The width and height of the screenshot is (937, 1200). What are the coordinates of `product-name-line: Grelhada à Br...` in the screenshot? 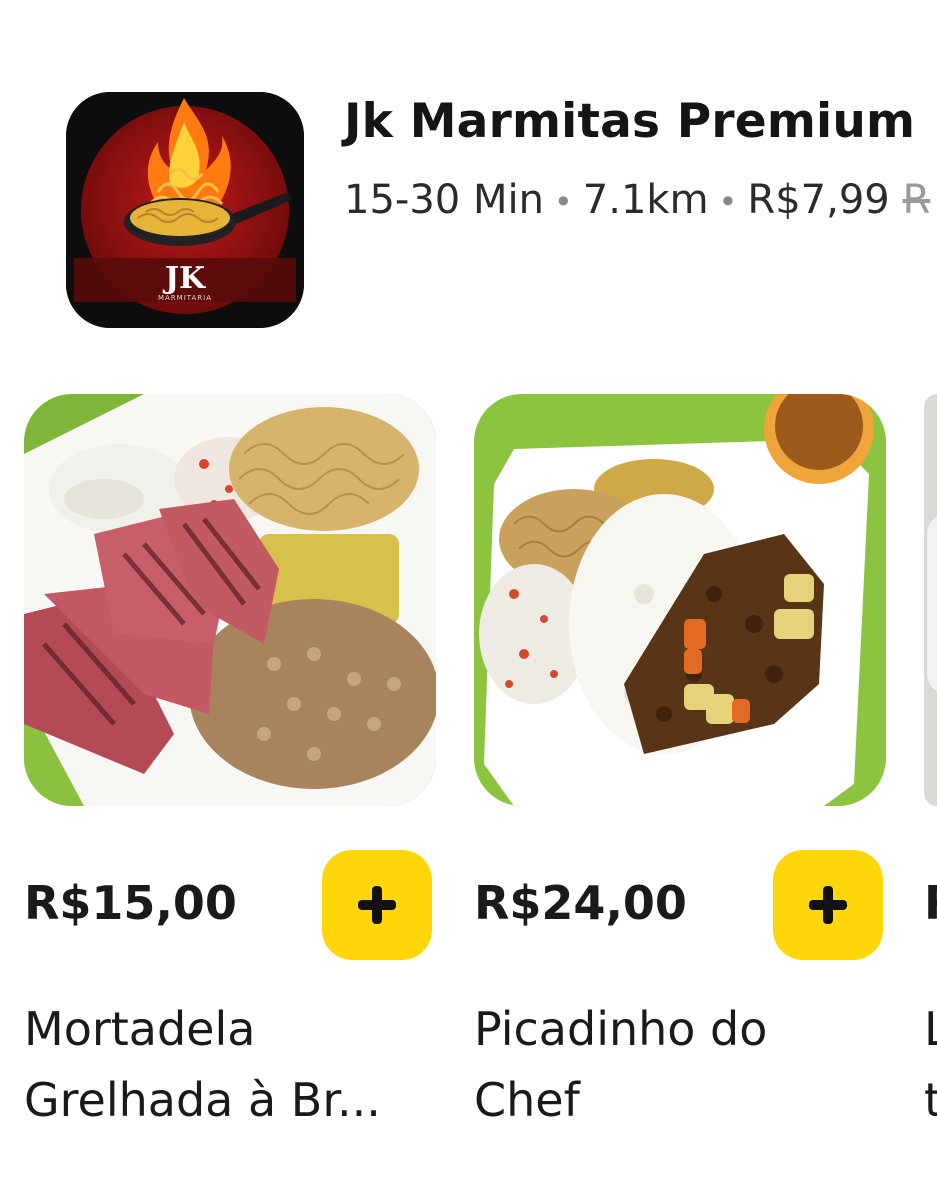 It's located at (202, 1100).